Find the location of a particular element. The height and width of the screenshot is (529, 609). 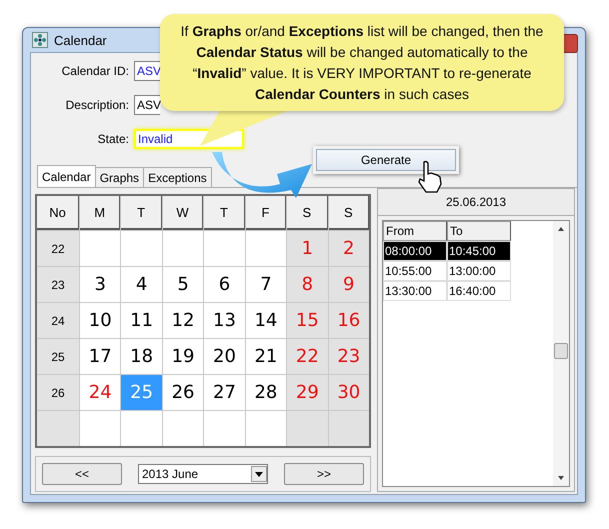

table-cell: 10:45:00 is located at coordinates (479, 251).